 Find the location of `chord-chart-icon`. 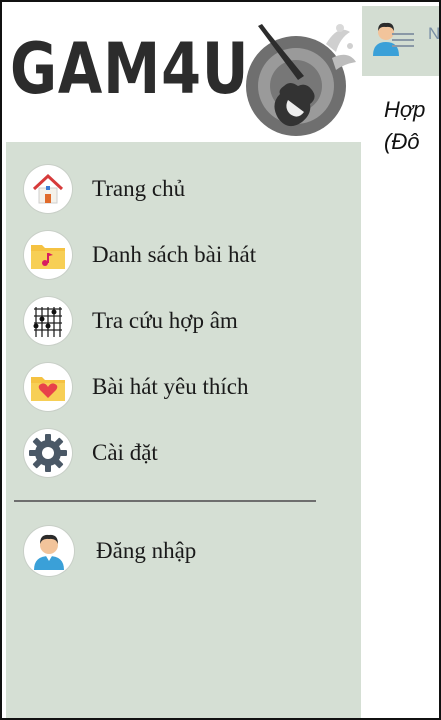

chord-chart-icon is located at coordinates (47, 322).